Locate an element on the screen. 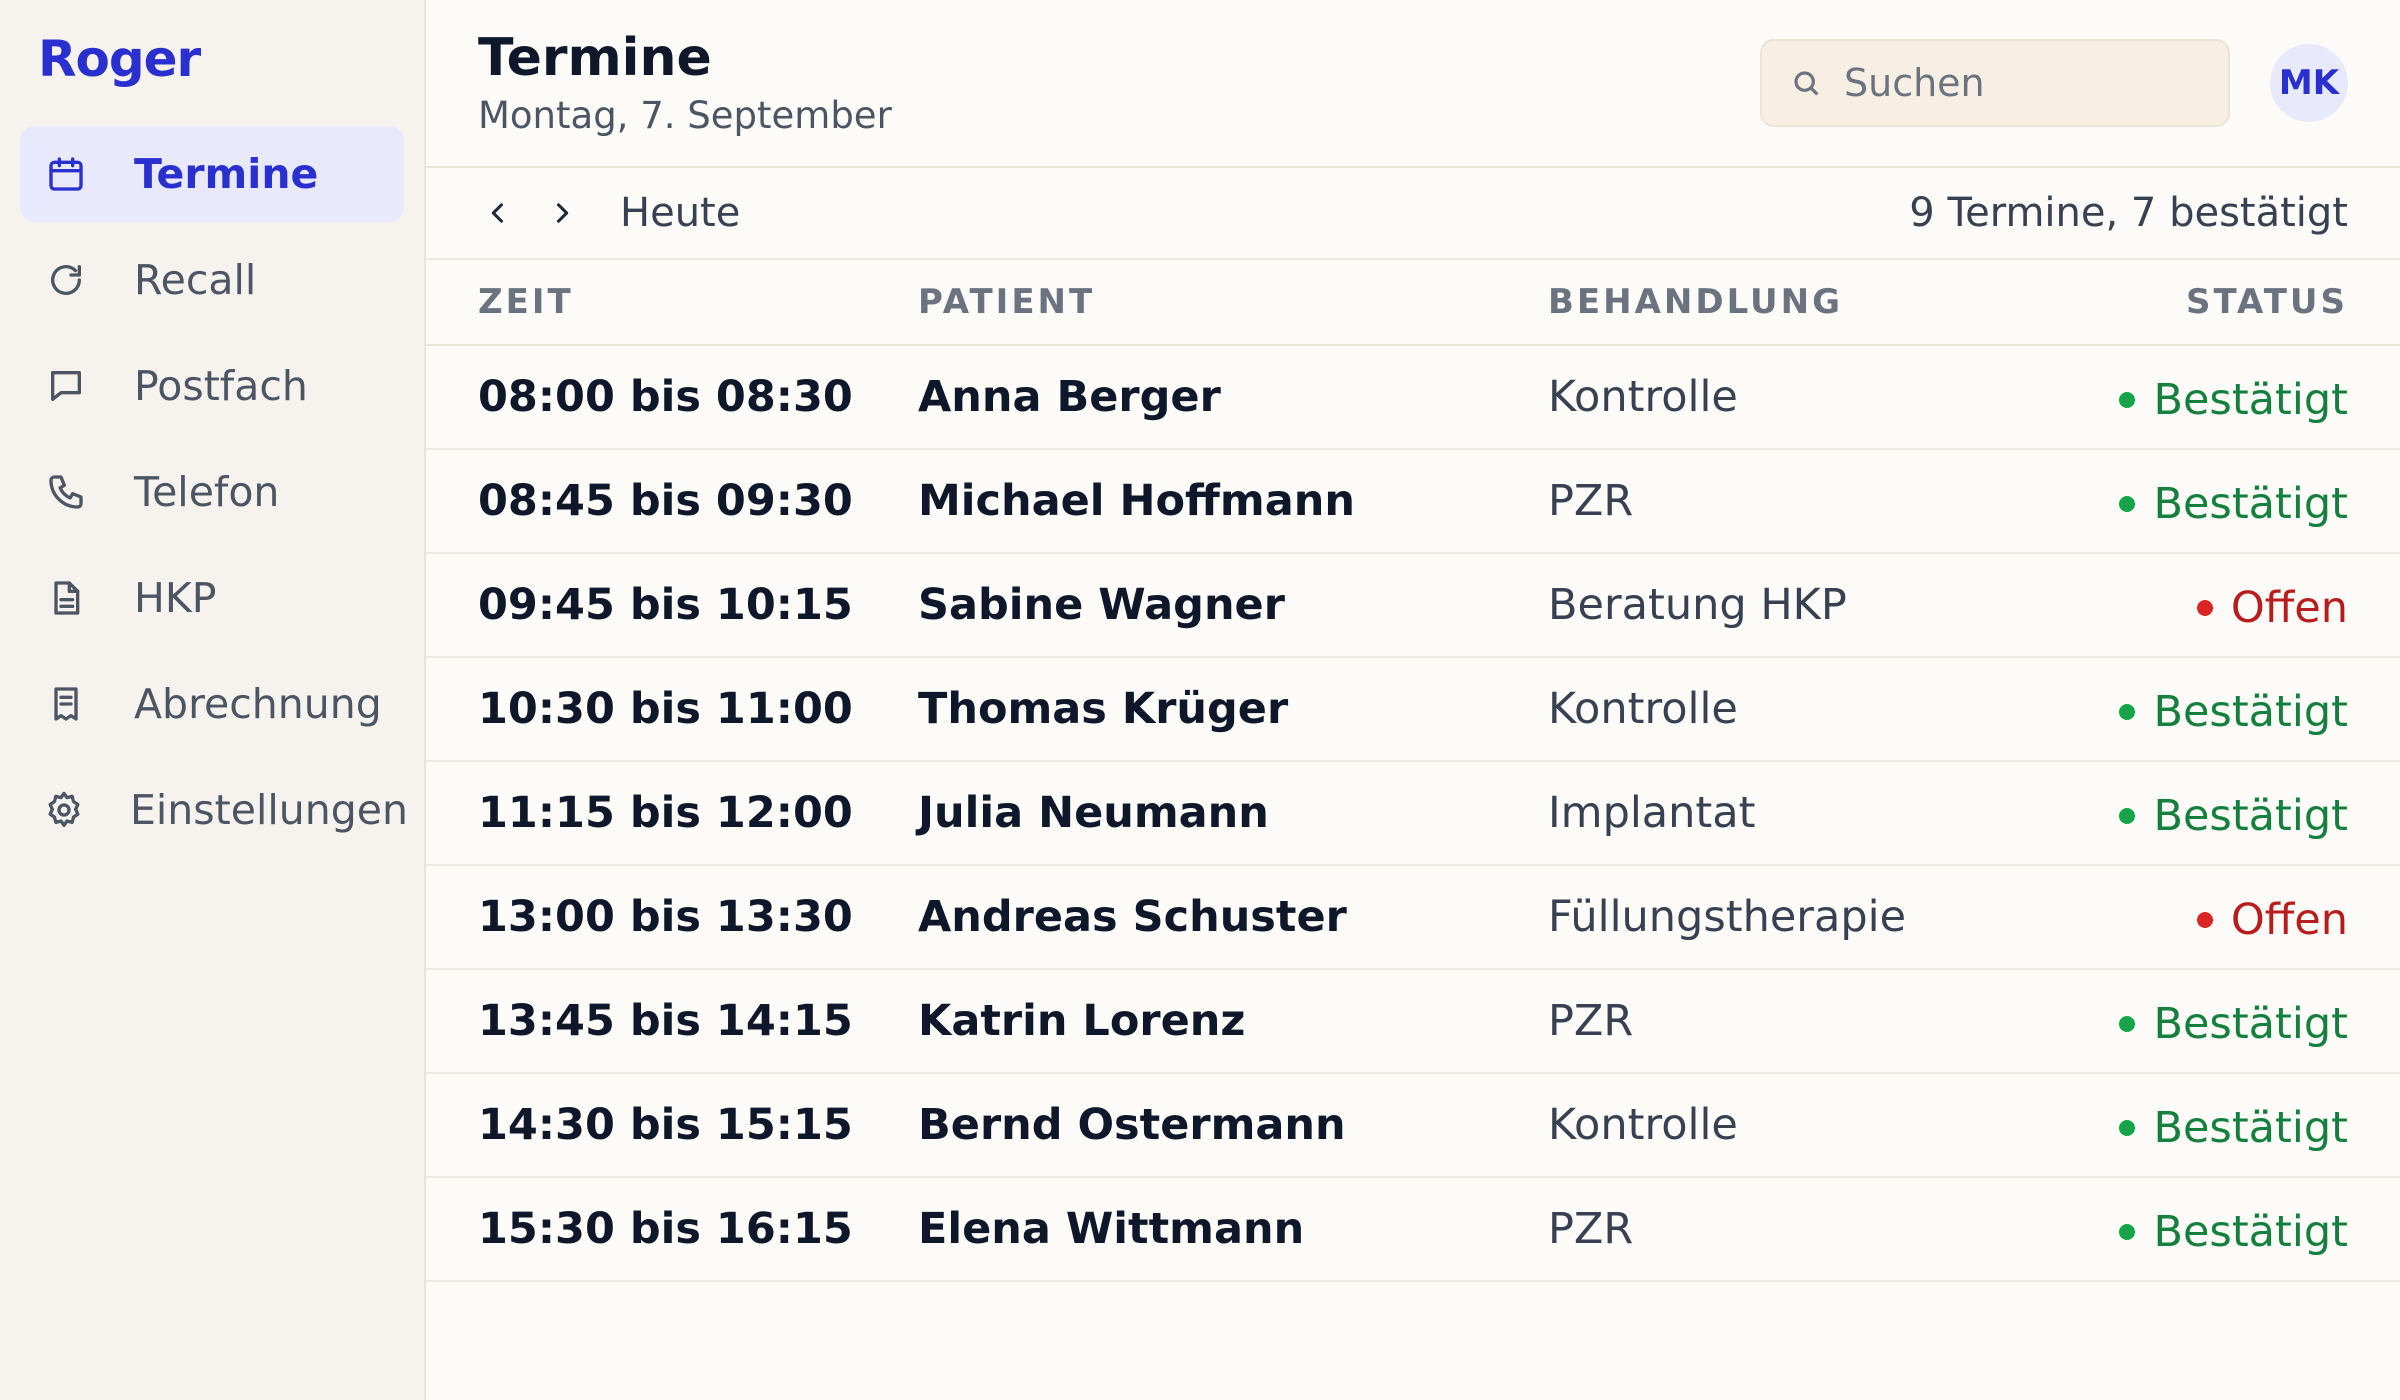  page-header: Termine Montag, 7. September MK is located at coordinates (1413, 84).